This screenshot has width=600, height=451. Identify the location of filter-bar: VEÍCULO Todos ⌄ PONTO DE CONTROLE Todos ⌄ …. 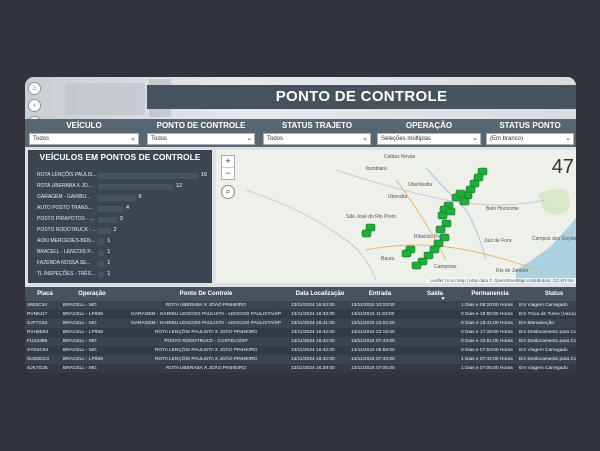
(300, 133).